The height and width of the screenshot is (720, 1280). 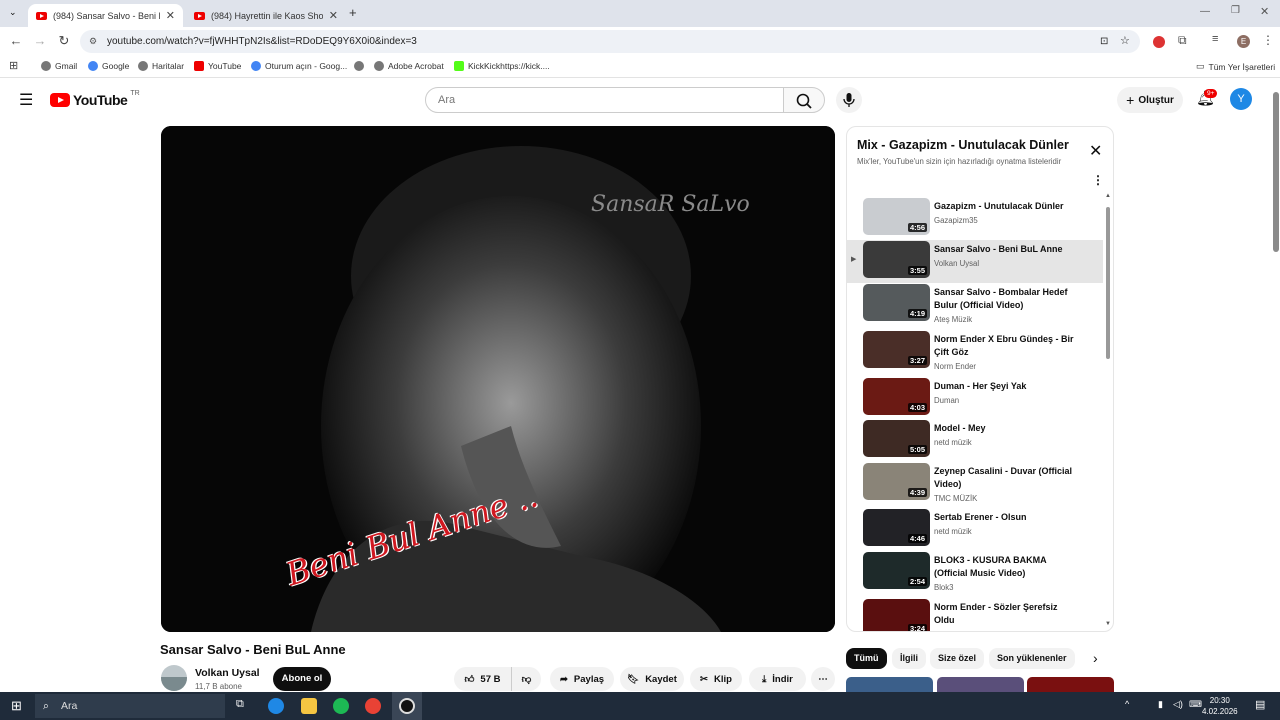 I want to click on bookmark-globe, so click(x=359, y=66).